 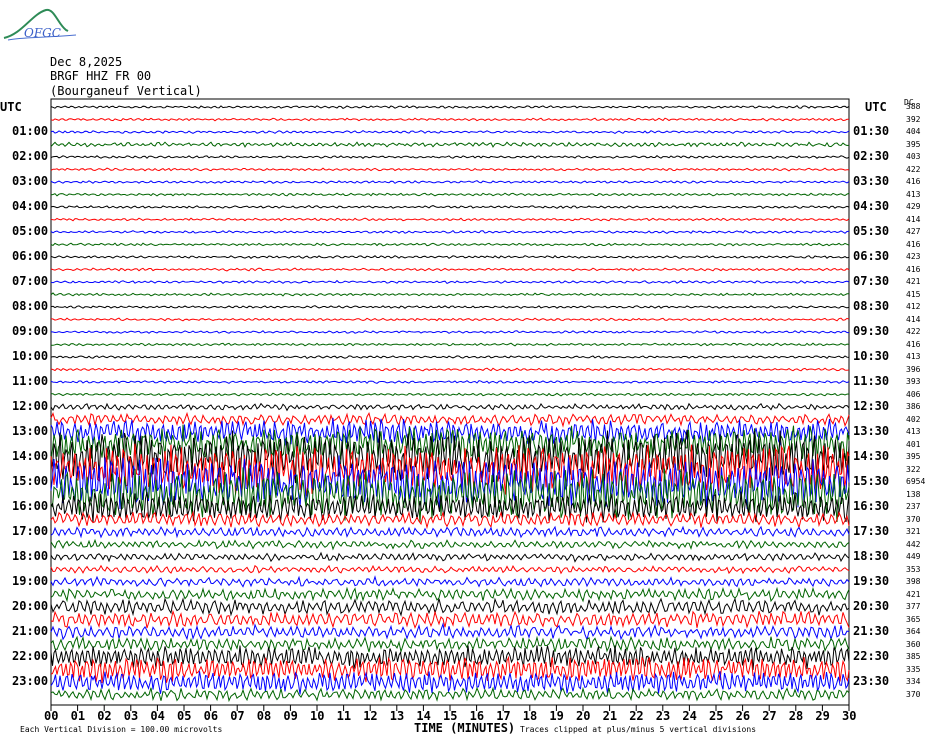 What do you see at coordinates (78, 716) in the screenshot?
I see `x-tick-label: 01` at bounding box center [78, 716].